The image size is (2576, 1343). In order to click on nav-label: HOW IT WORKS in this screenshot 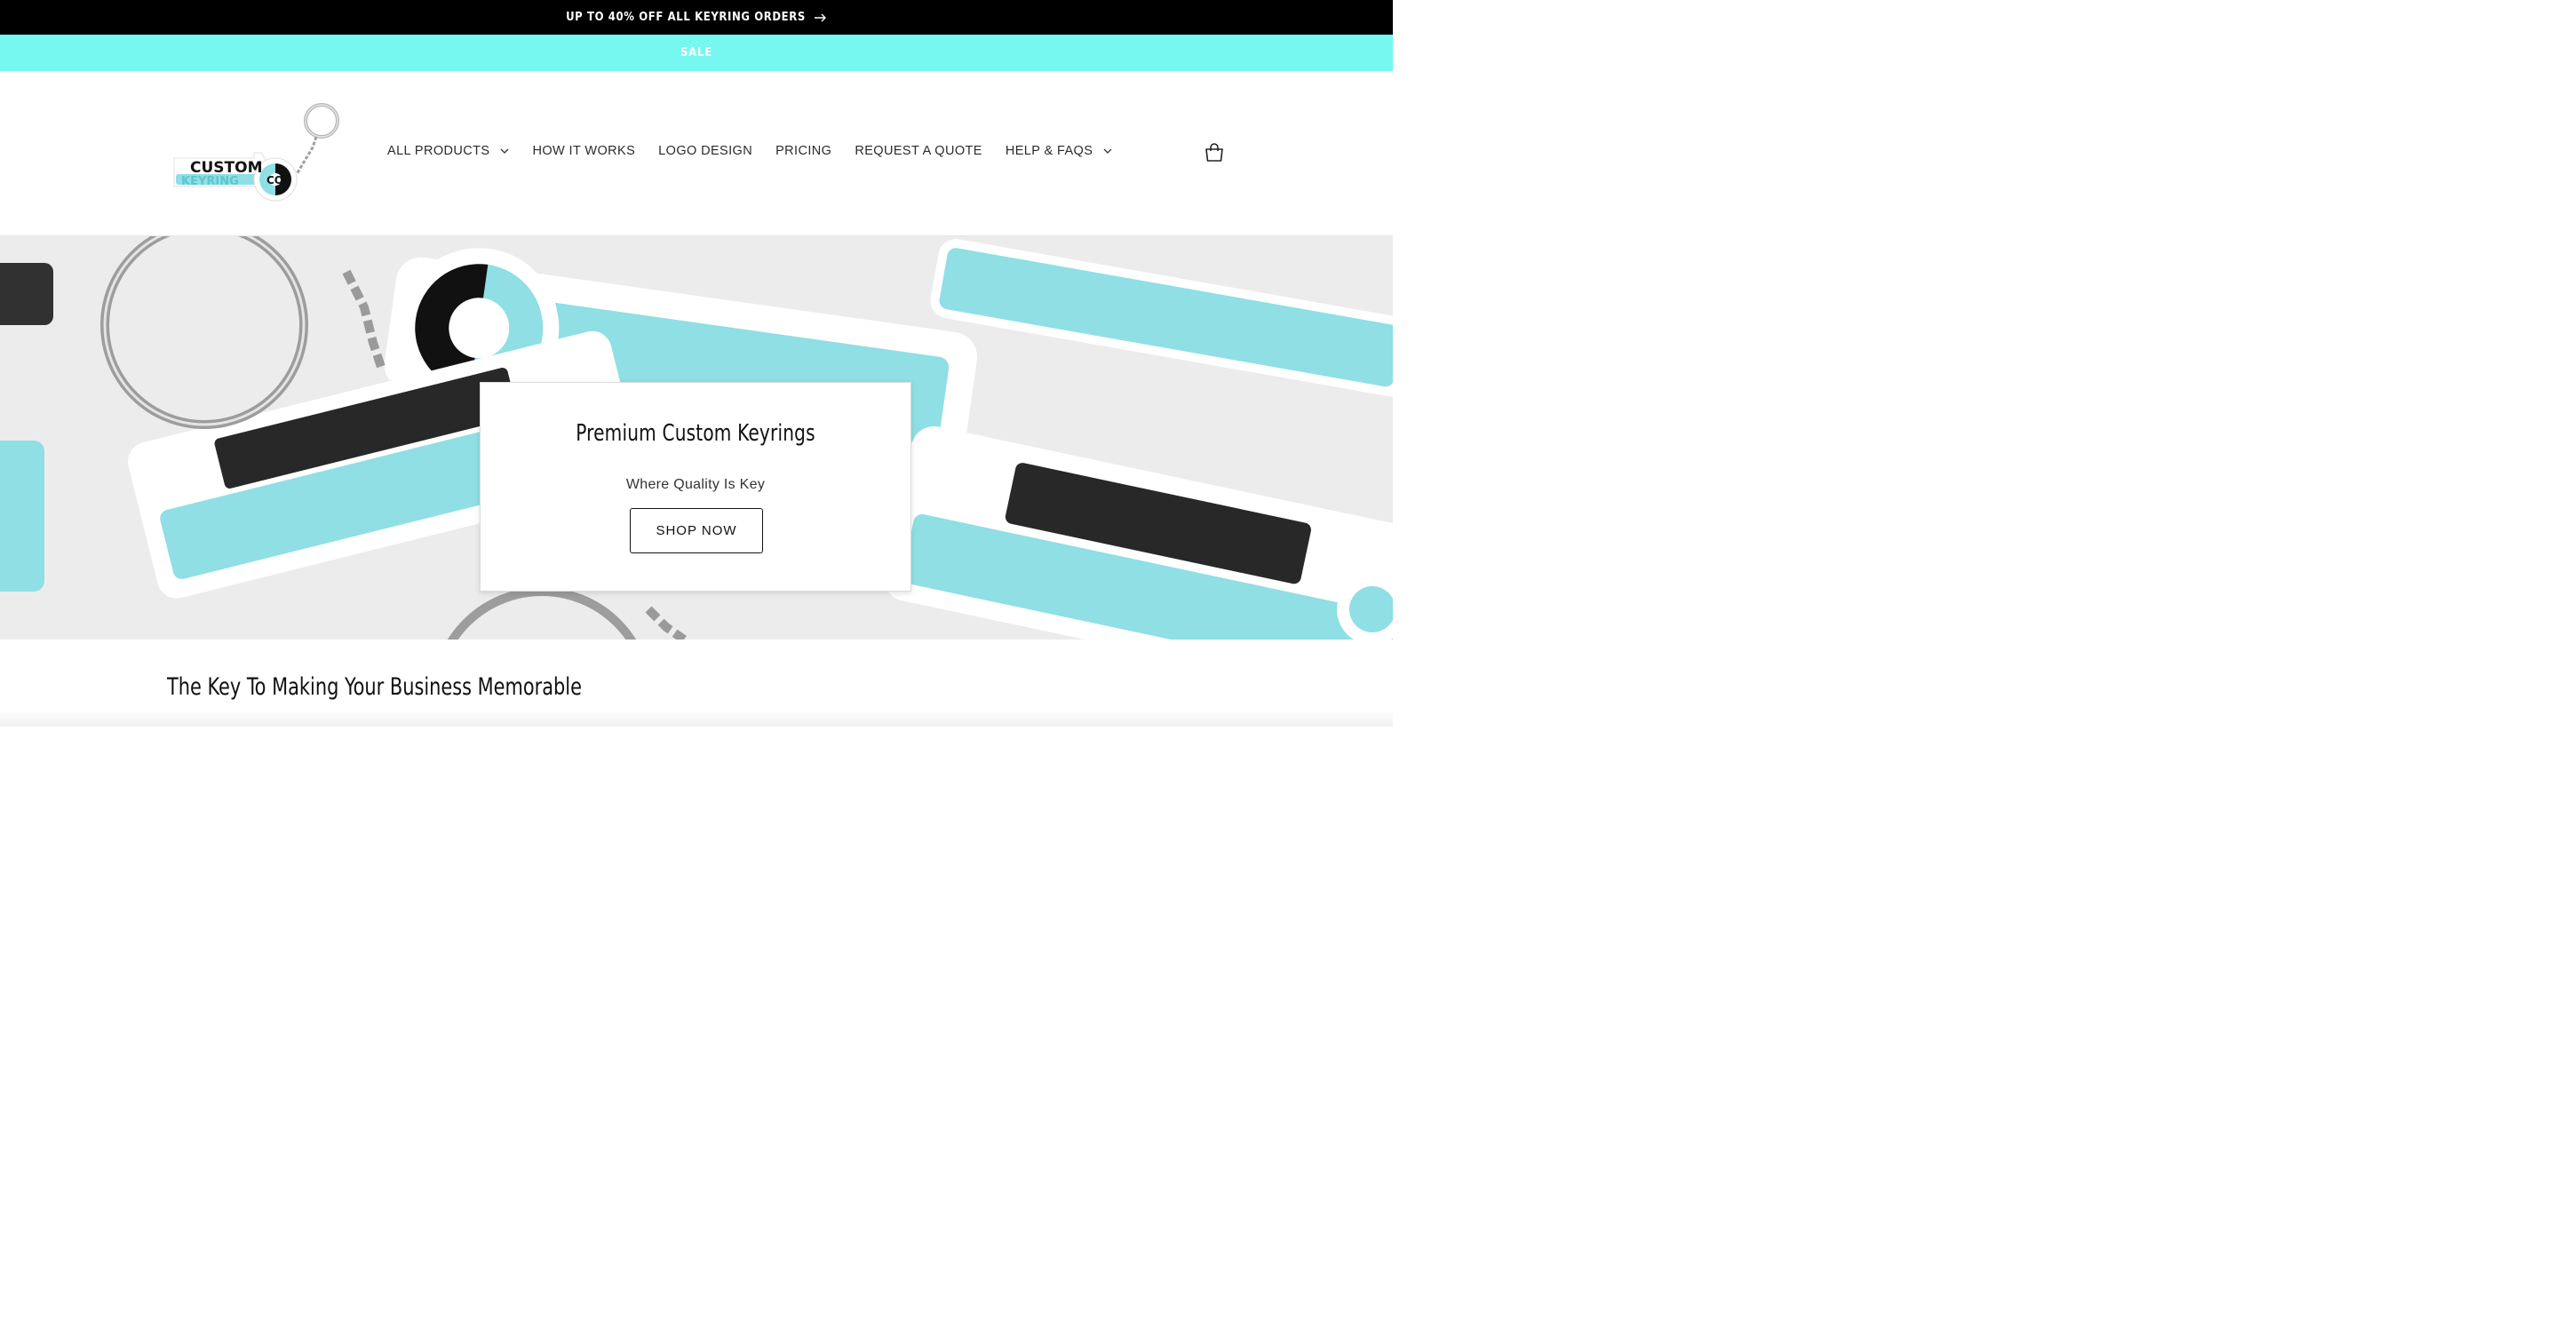, I will do `click(584, 151)`.